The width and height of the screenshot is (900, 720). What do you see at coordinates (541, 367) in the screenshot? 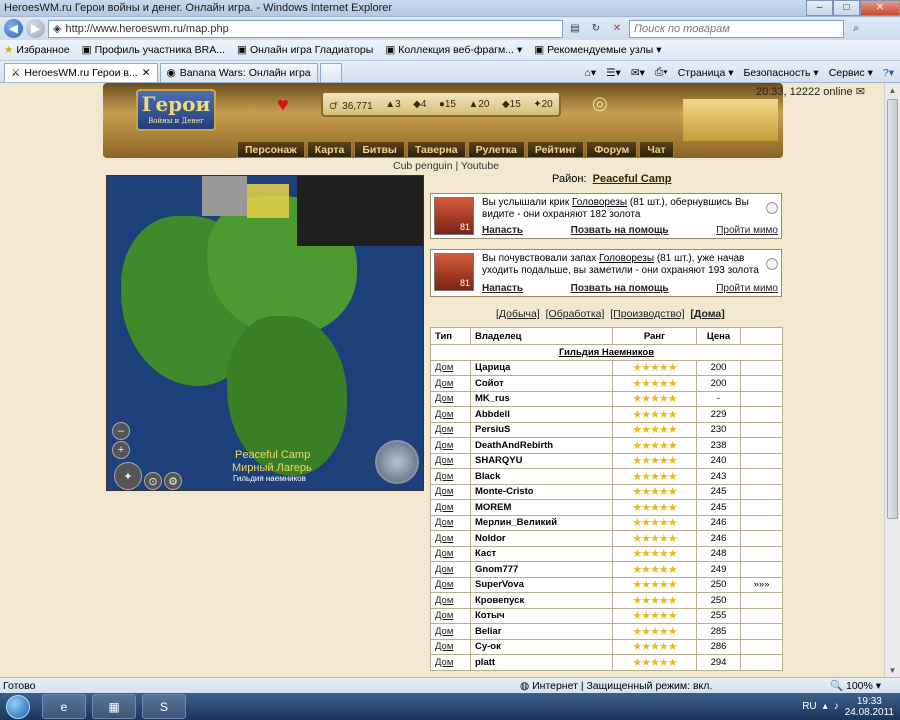
I see `owner-name: Царица` at bounding box center [541, 367].